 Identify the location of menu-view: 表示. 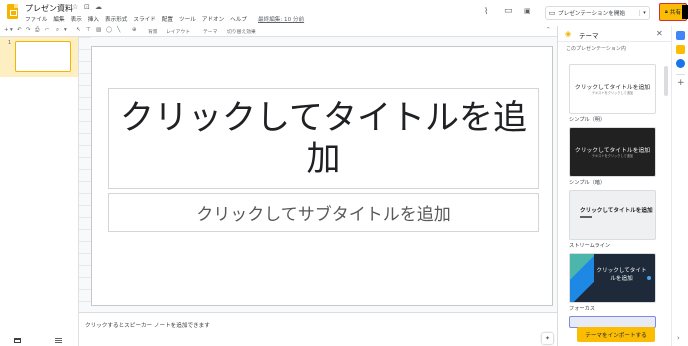
(76, 19).